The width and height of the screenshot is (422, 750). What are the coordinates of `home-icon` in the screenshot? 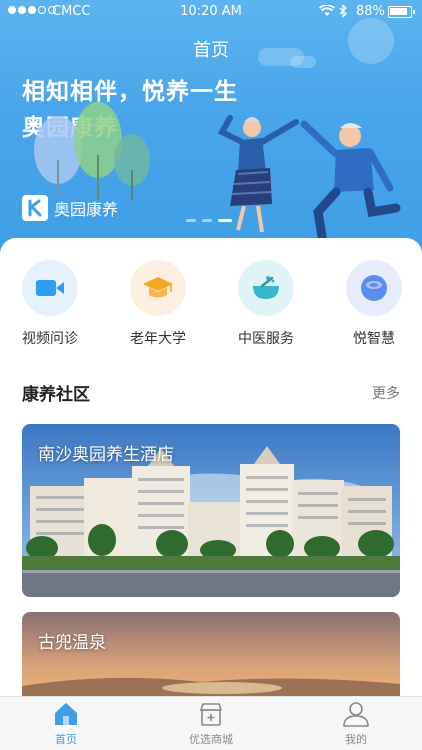 It's located at (66, 714).